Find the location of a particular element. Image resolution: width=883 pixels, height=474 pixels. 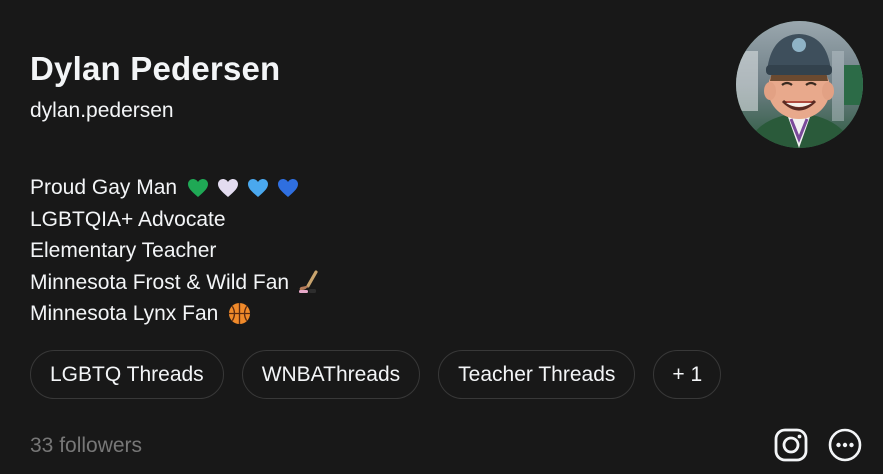

followers-count: 33 followers is located at coordinates (86, 446).